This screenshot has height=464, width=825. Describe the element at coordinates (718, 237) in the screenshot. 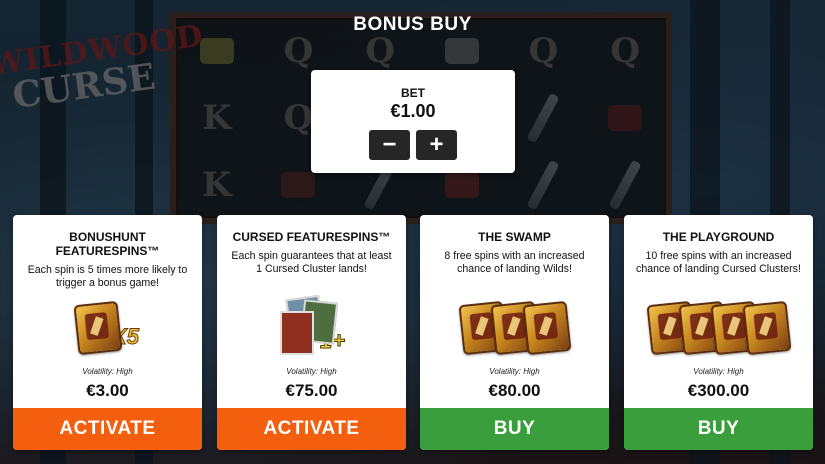

I see `card-title: THE PLAYGROUND` at that location.